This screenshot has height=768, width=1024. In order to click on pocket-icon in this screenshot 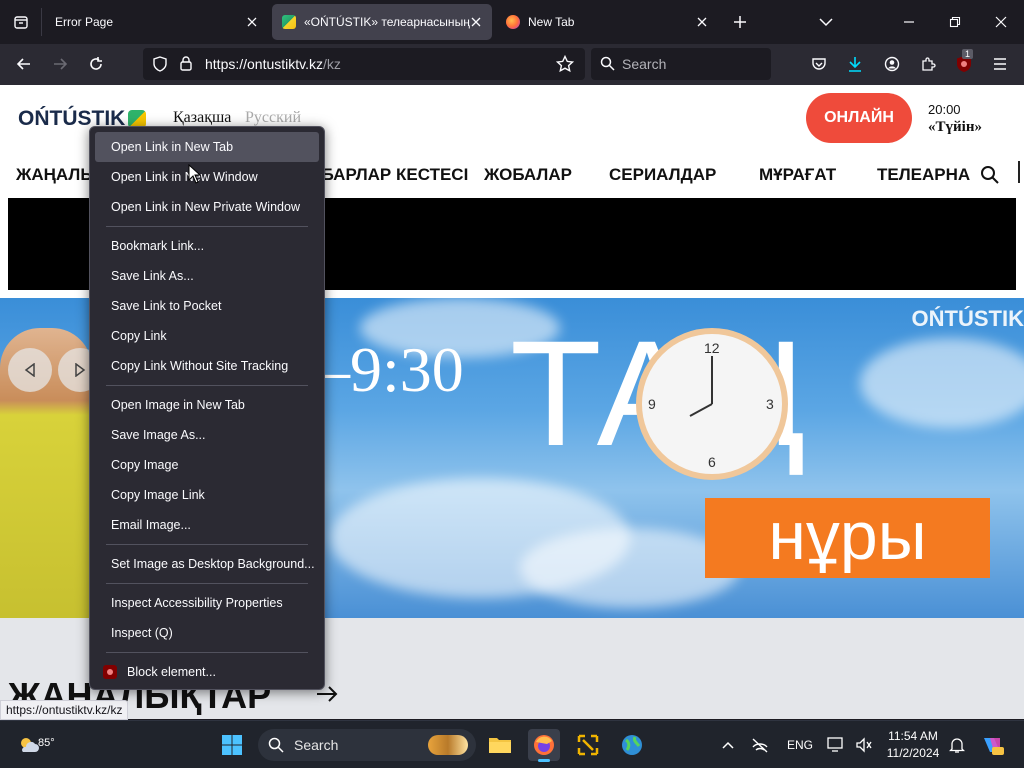, I will do `click(819, 64)`.